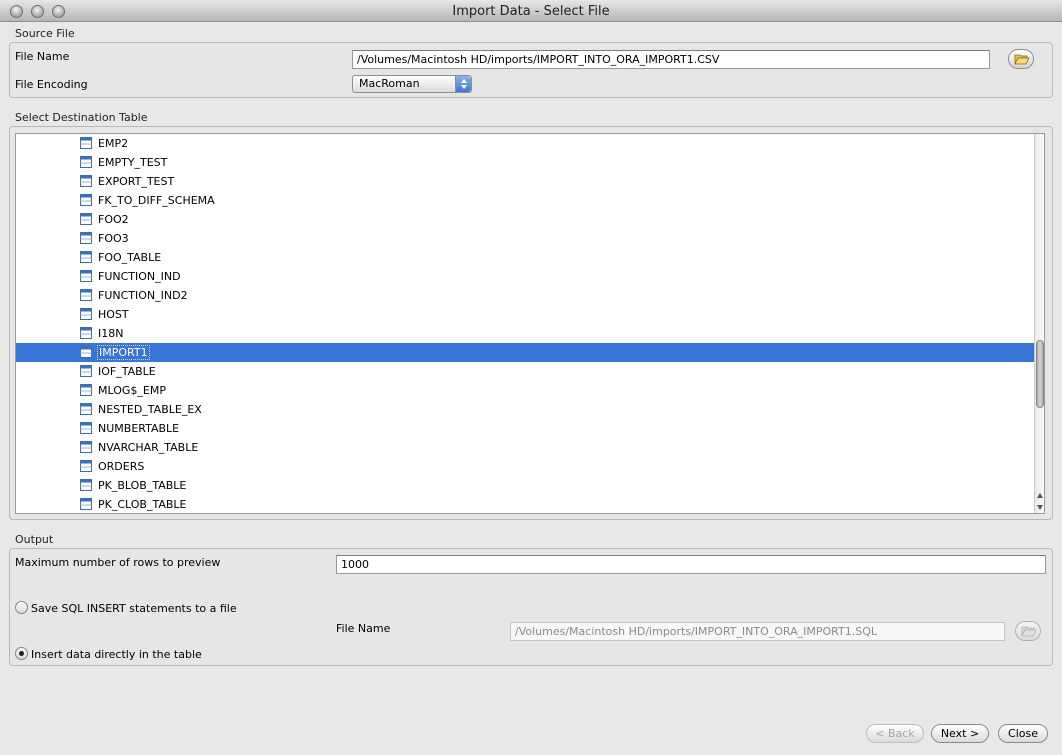 The width and height of the screenshot is (1062, 755). What do you see at coordinates (142, 485) in the screenshot?
I see `tree-item-label: PK_BLOB_TABLE` at bounding box center [142, 485].